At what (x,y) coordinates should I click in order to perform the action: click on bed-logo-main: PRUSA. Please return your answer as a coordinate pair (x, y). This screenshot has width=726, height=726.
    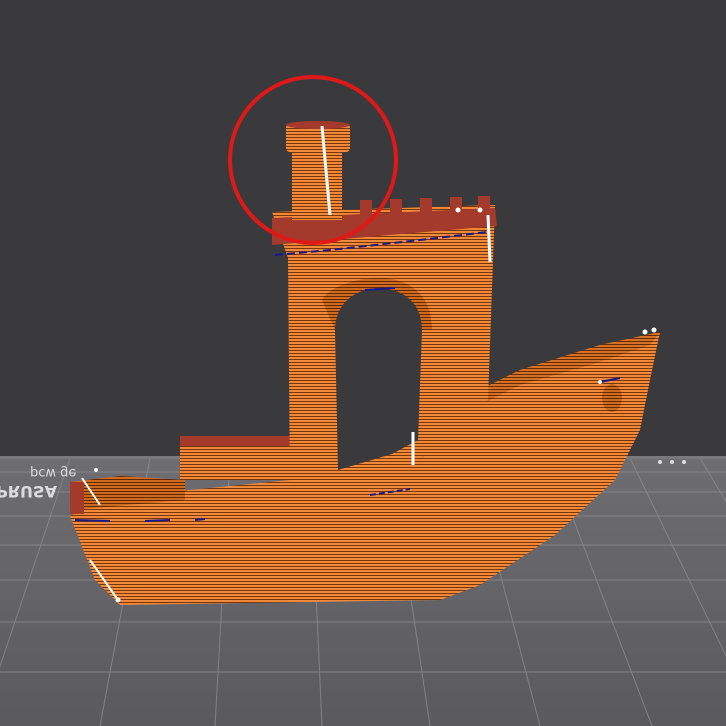
    Looking at the image, I should click on (29, 491).